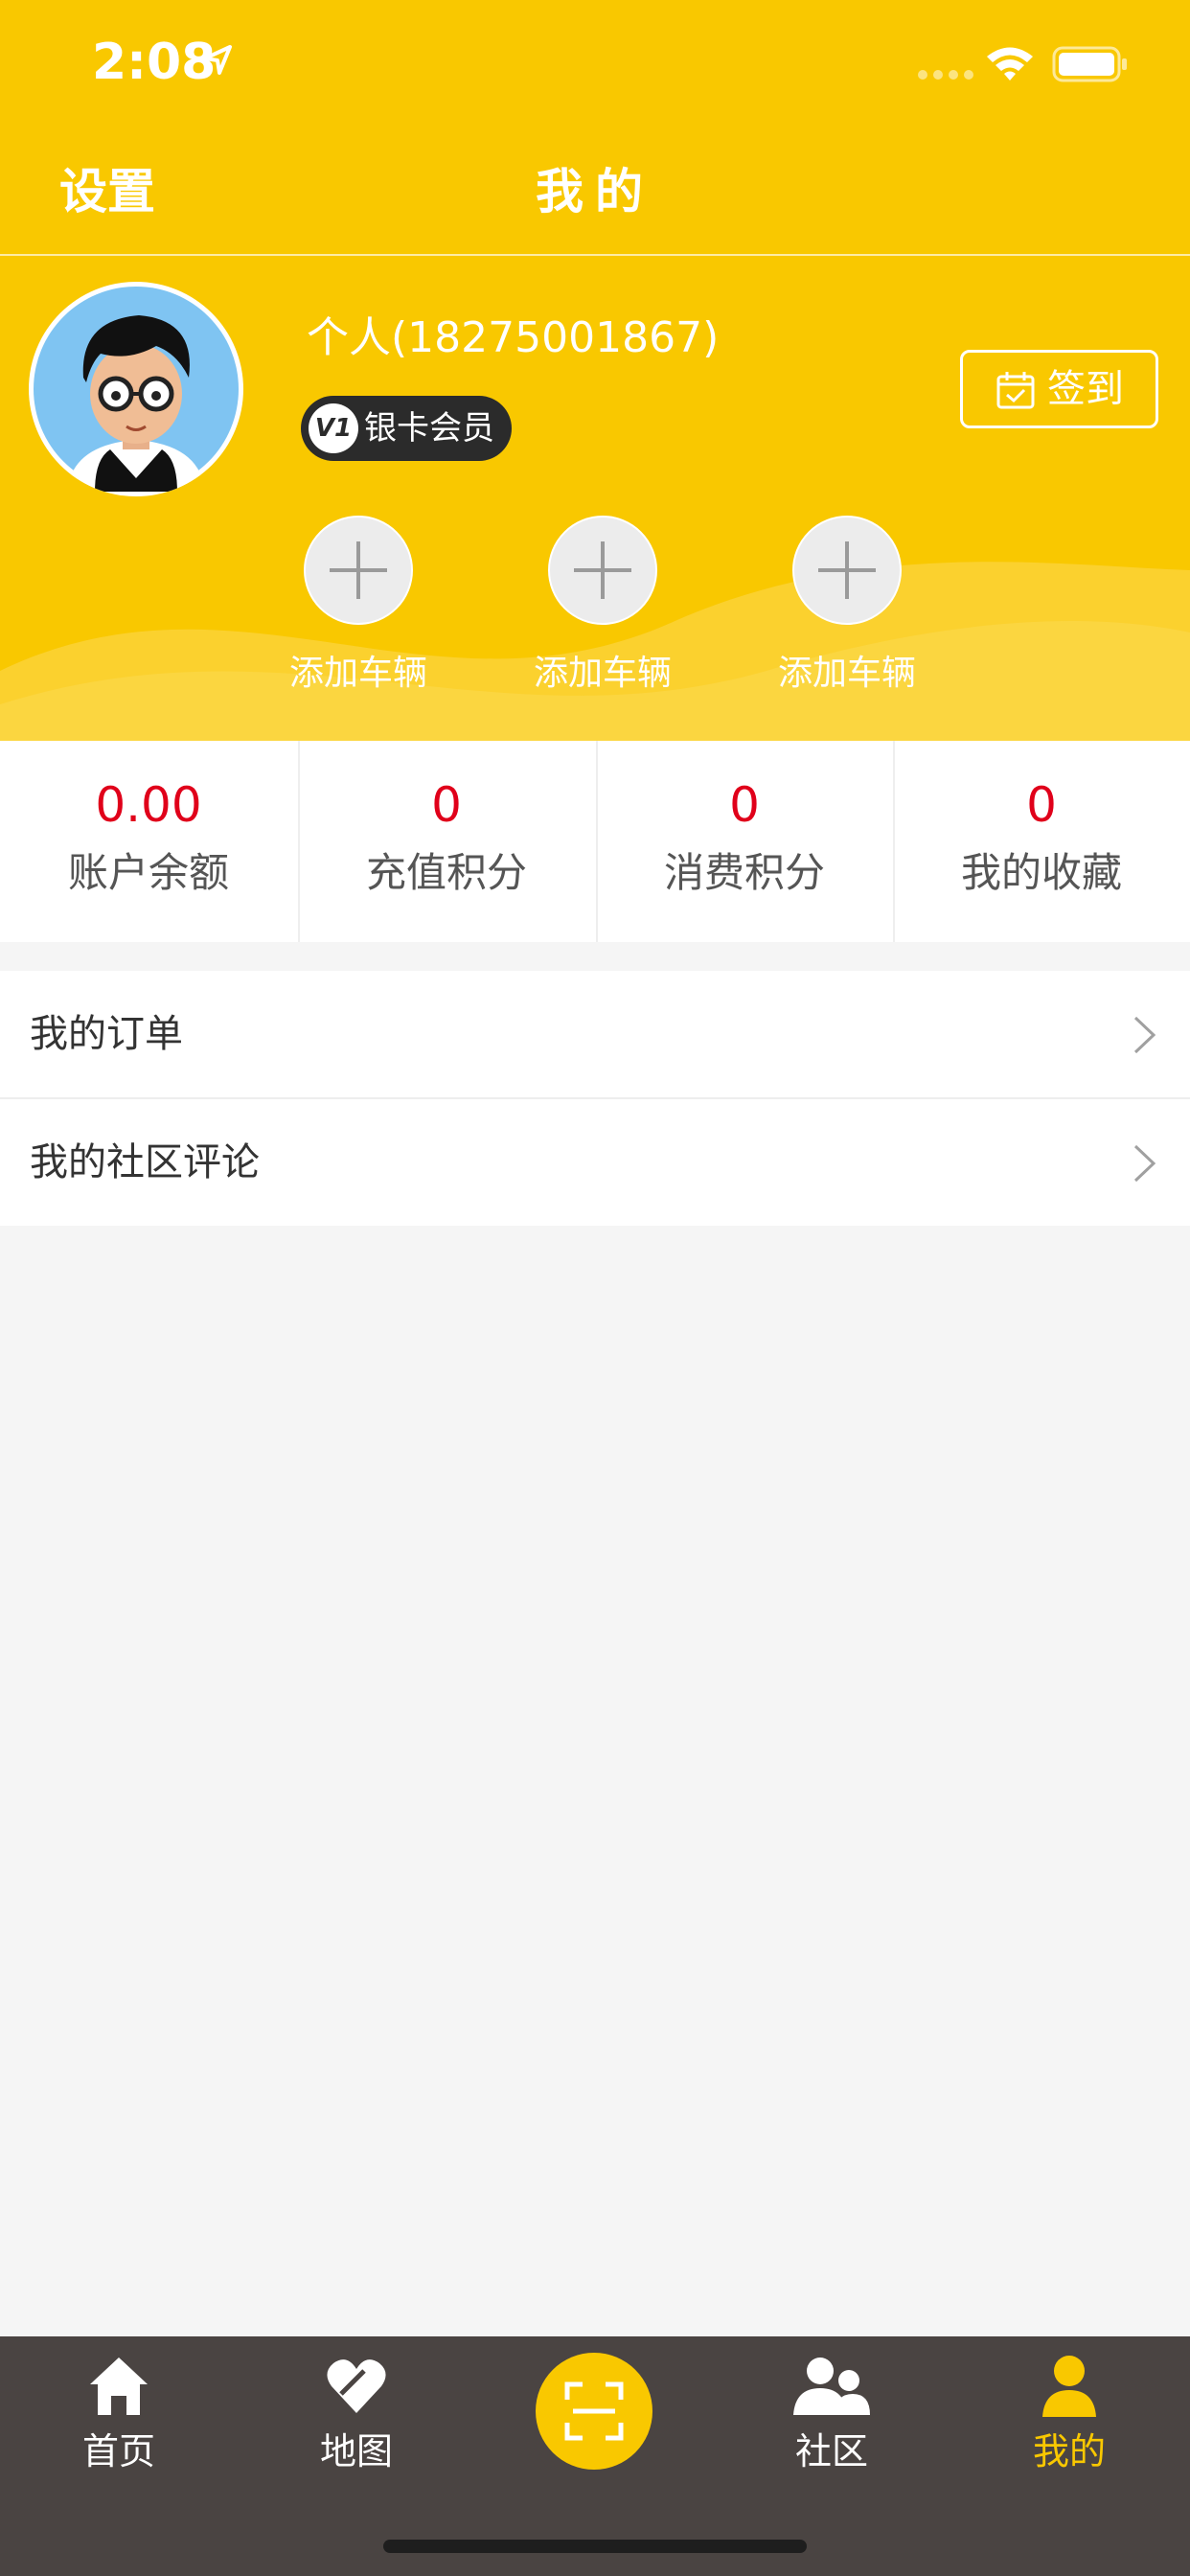 This screenshot has height=2576, width=1190. What do you see at coordinates (447, 841) in the screenshot?
I see `stat-recharge-points: 0 充值积分` at bounding box center [447, 841].